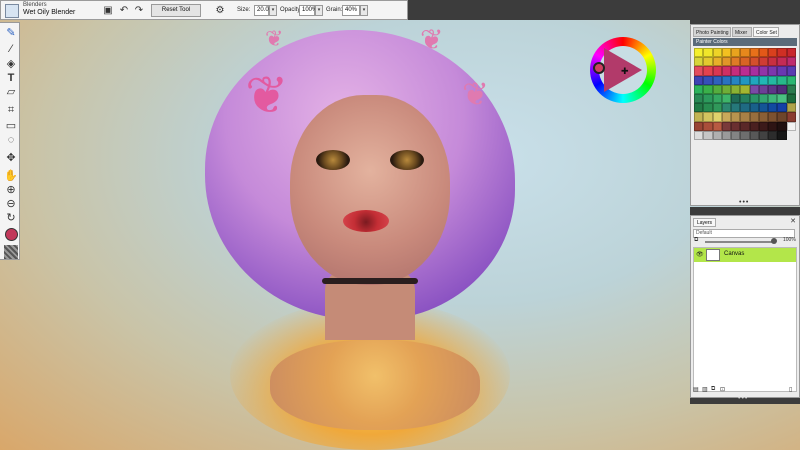 The width and height of the screenshot is (800, 450). What do you see at coordinates (745, 255) in the screenshot?
I see `layer-row-canvas: 👁 Canvas` at bounding box center [745, 255].